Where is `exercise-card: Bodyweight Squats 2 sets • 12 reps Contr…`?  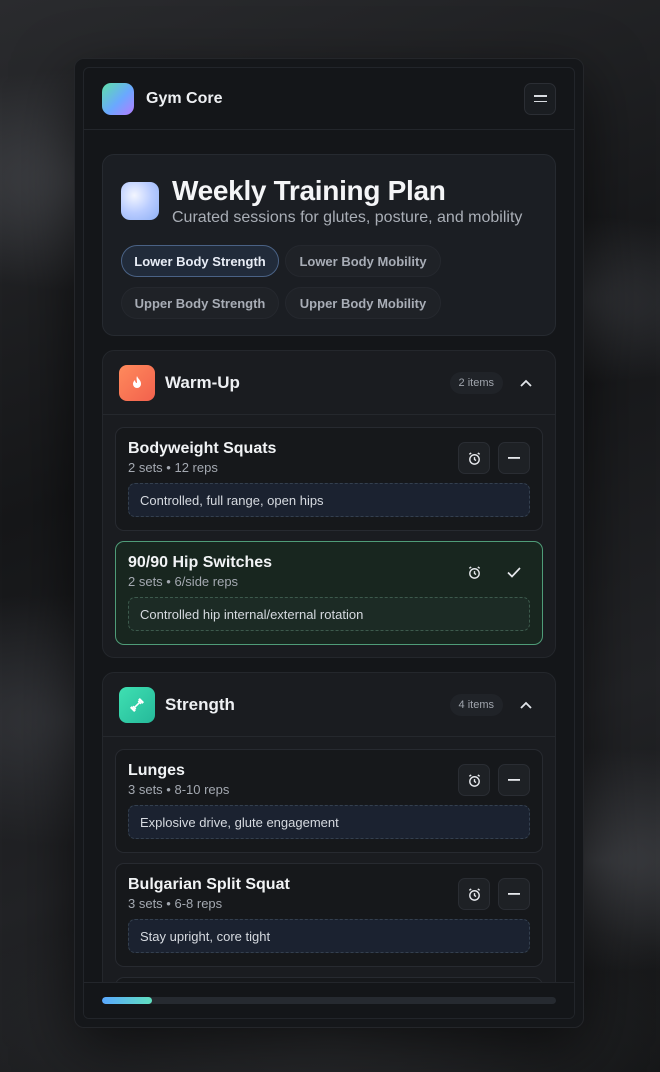
exercise-card: Bodyweight Squats 2 sets • 12 reps Contr… is located at coordinates (329, 479).